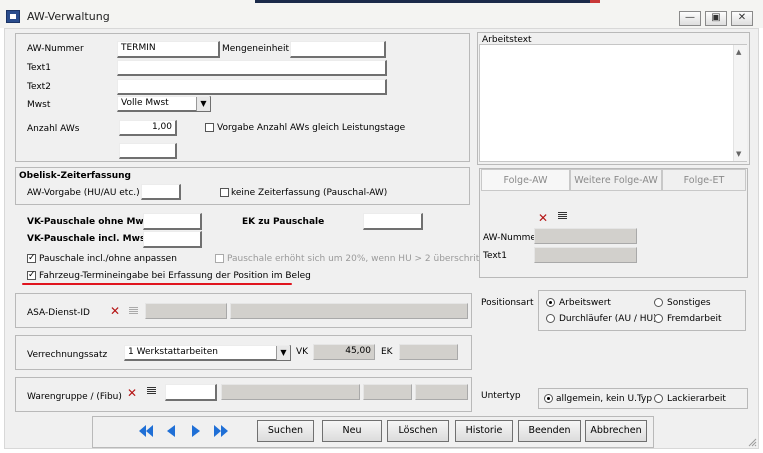  What do you see at coordinates (148, 151) in the screenshot?
I see `anzahl-extra-input` at bounding box center [148, 151].